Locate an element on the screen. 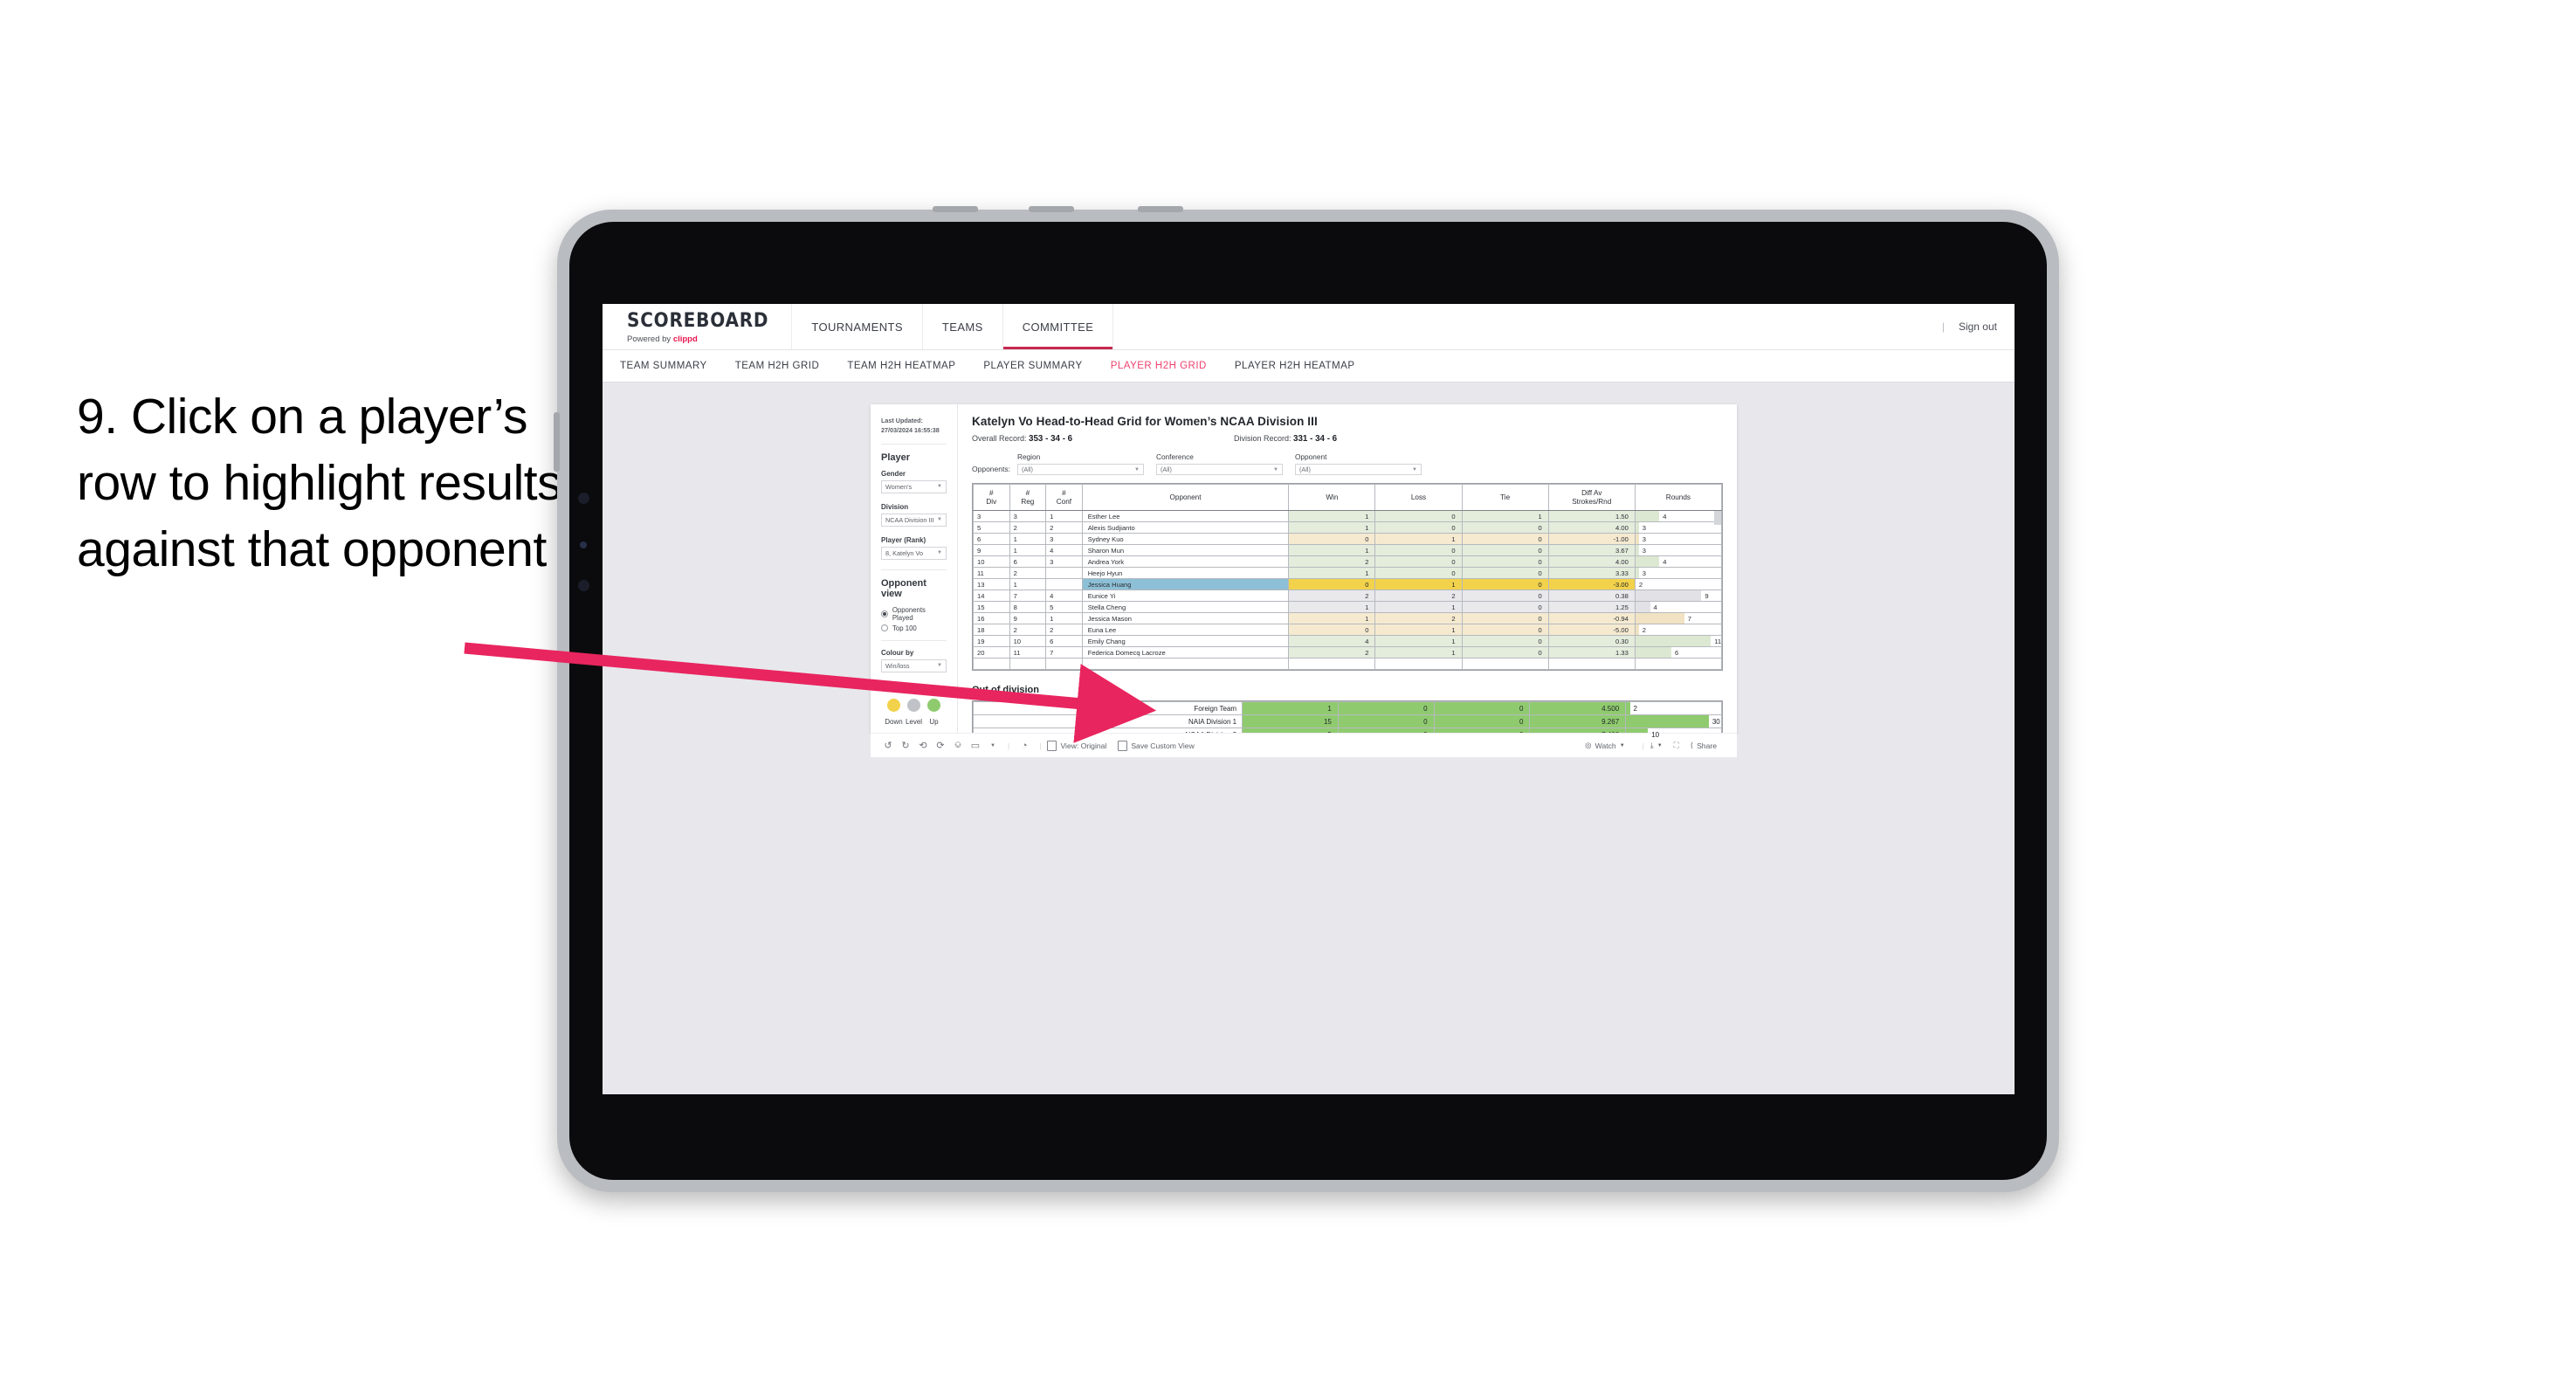 The image size is (2576, 1386). cell-reg-2: 1 is located at coordinates (1028, 539).